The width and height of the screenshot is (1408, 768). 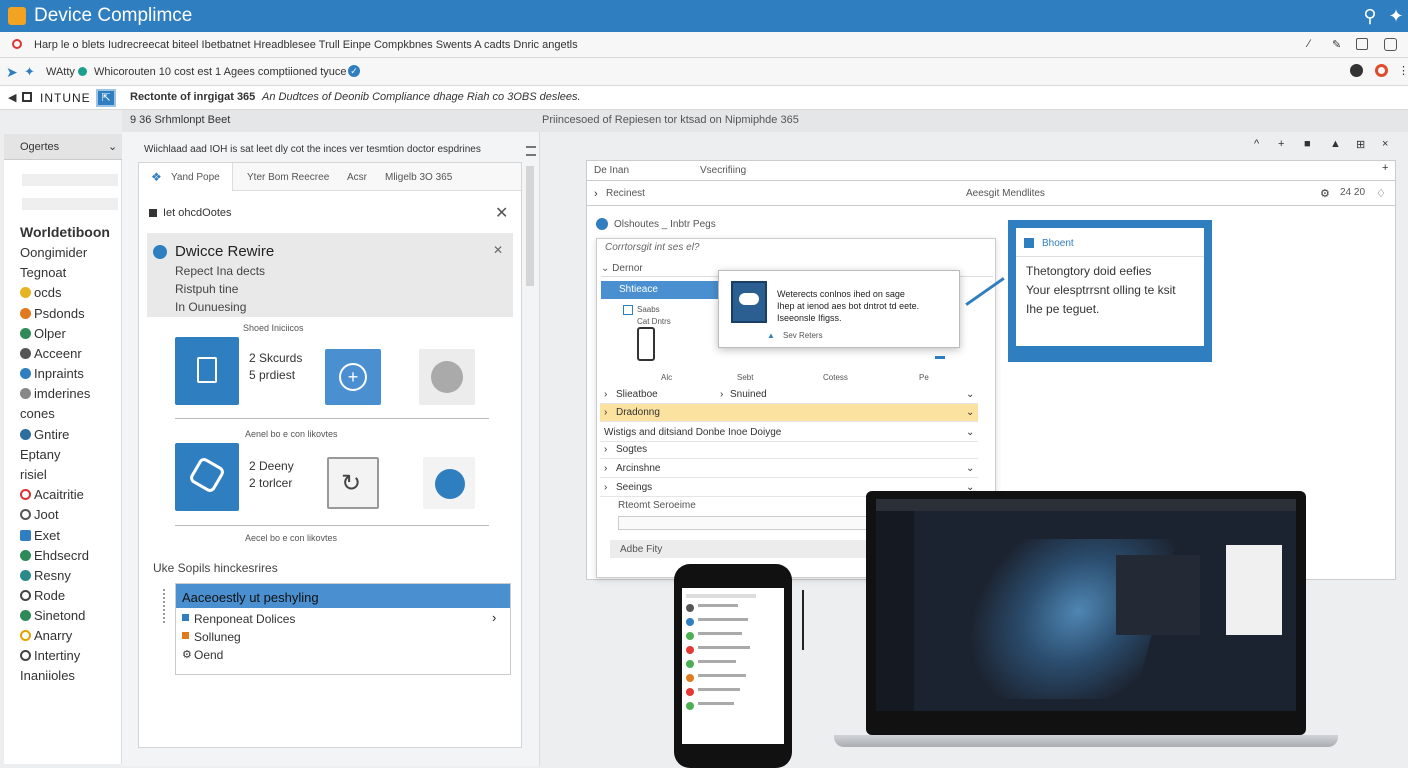 I want to click on opera-icon, so click(x=1381, y=70).